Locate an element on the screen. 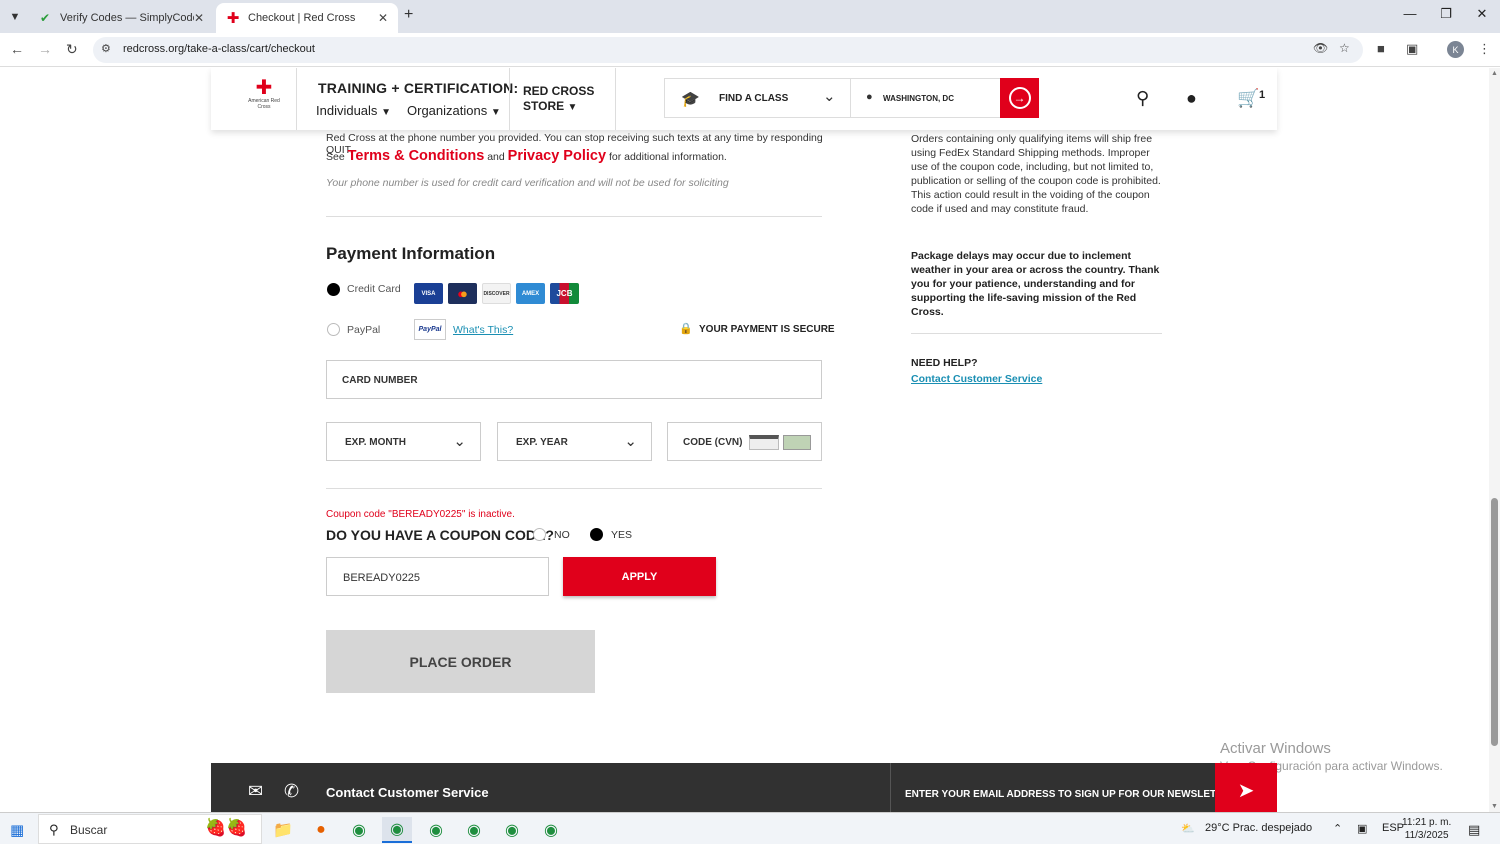 The width and height of the screenshot is (1500, 844). weather-icon: ⛅ is located at coordinates (1188, 828).